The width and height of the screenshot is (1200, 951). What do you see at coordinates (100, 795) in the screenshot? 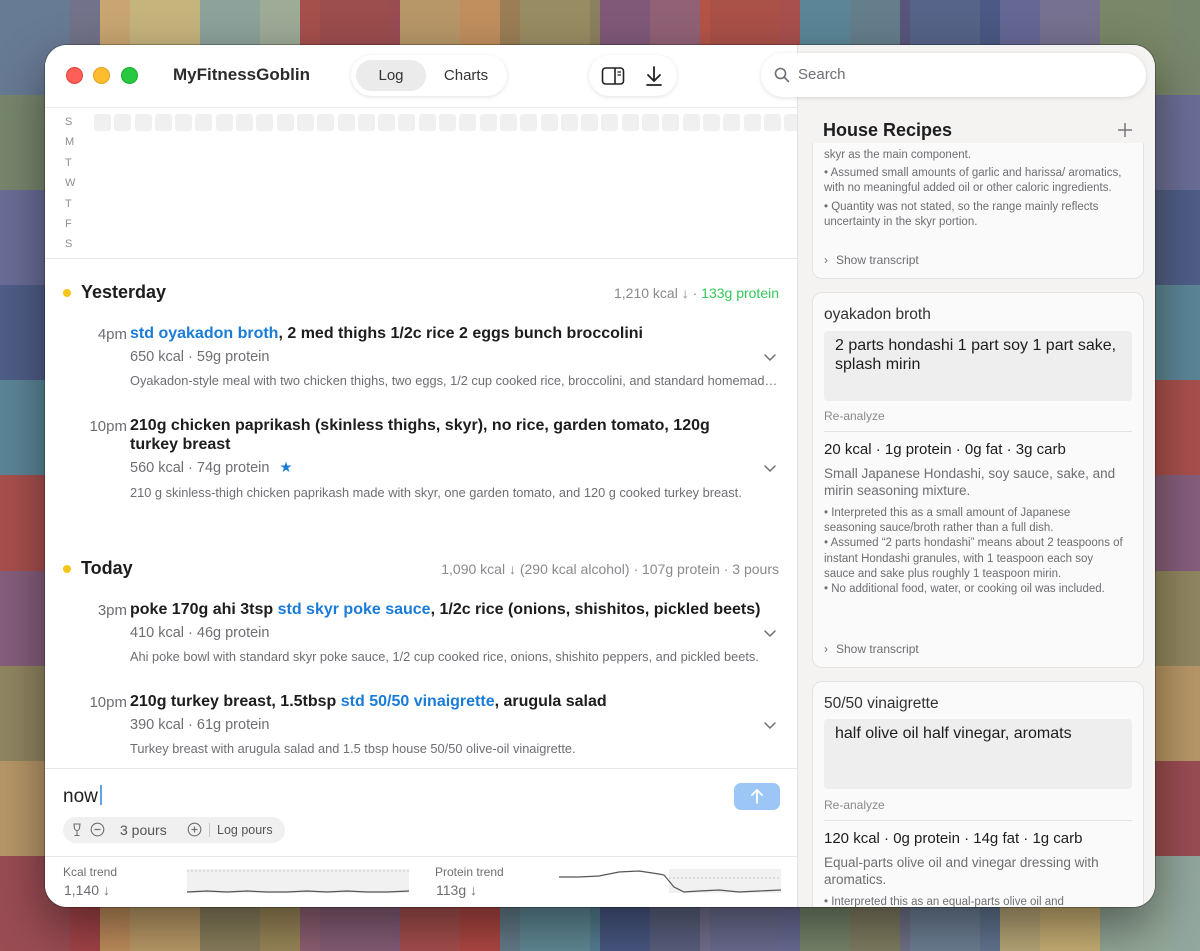
I see `text-cursor` at bounding box center [100, 795].